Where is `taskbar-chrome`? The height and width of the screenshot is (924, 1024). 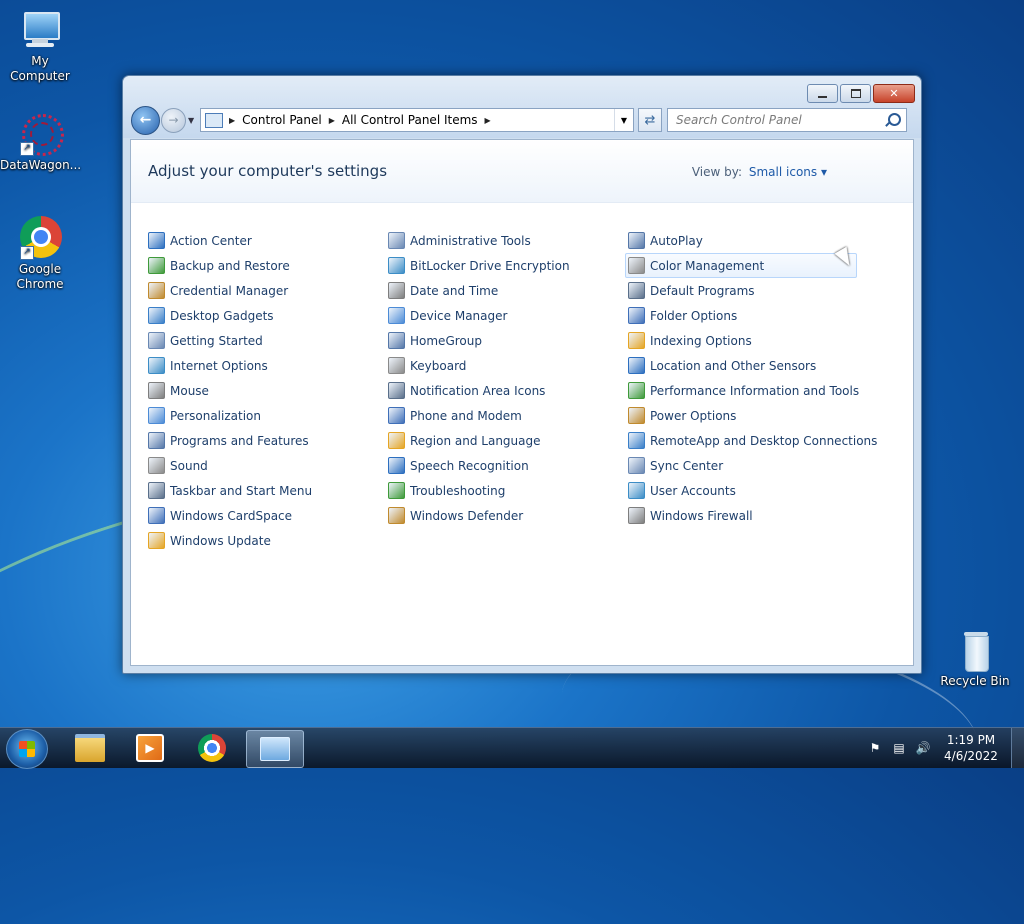 taskbar-chrome is located at coordinates (212, 748).